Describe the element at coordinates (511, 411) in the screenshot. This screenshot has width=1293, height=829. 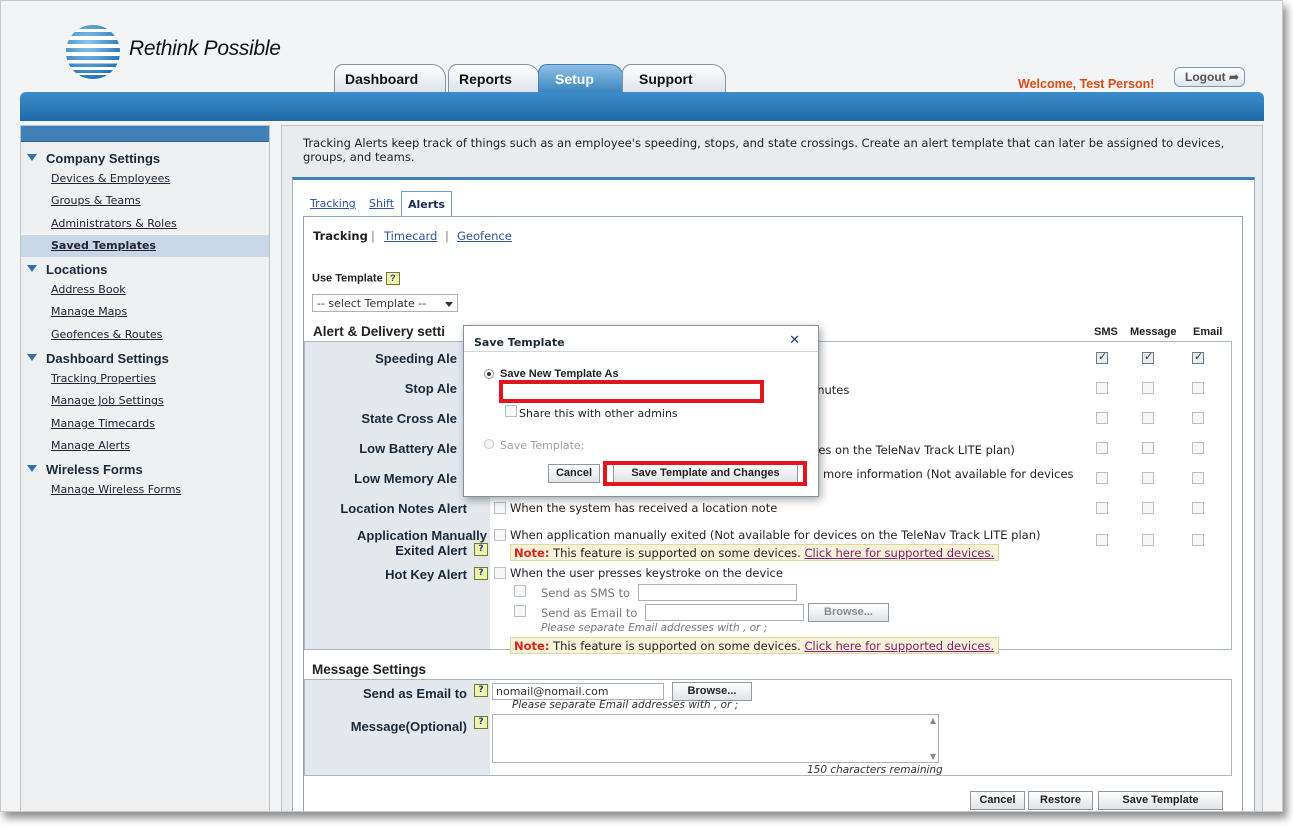
I see `share-checkbox` at that location.